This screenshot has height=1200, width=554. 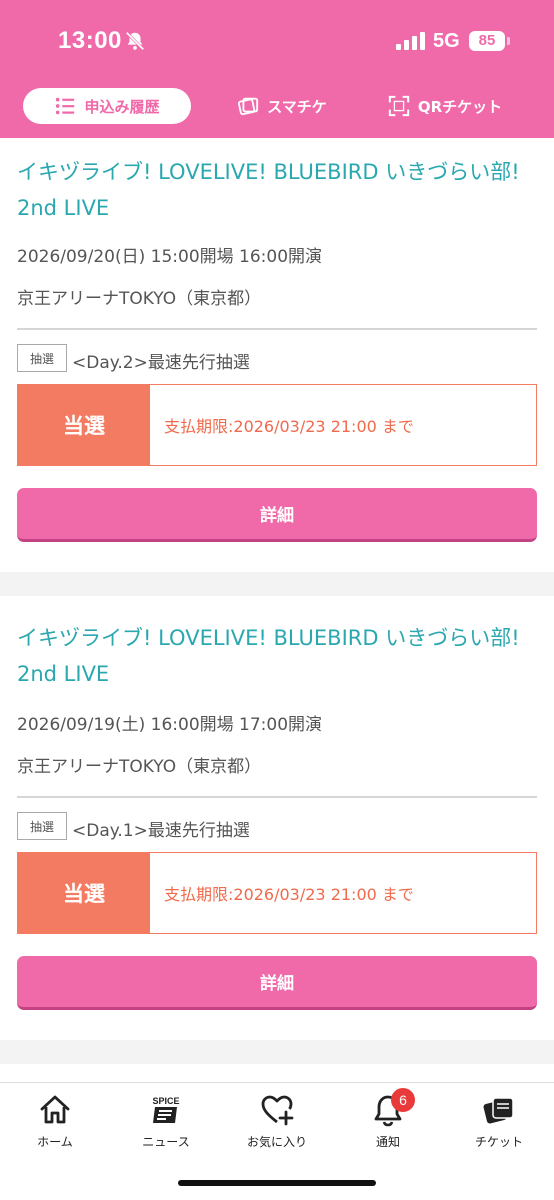 What do you see at coordinates (403, 1100) in the screenshot?
I see `notification-badge: 6` at bounding box center [403, 1100].